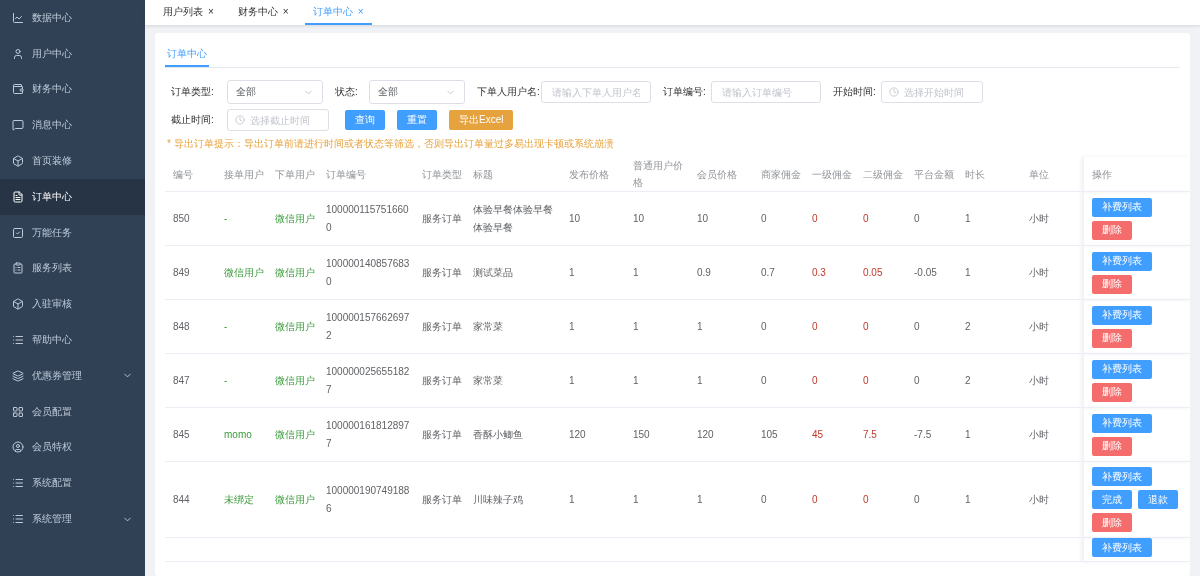  I want to click on sidebar-item: 万能任务, so click(72, 232).